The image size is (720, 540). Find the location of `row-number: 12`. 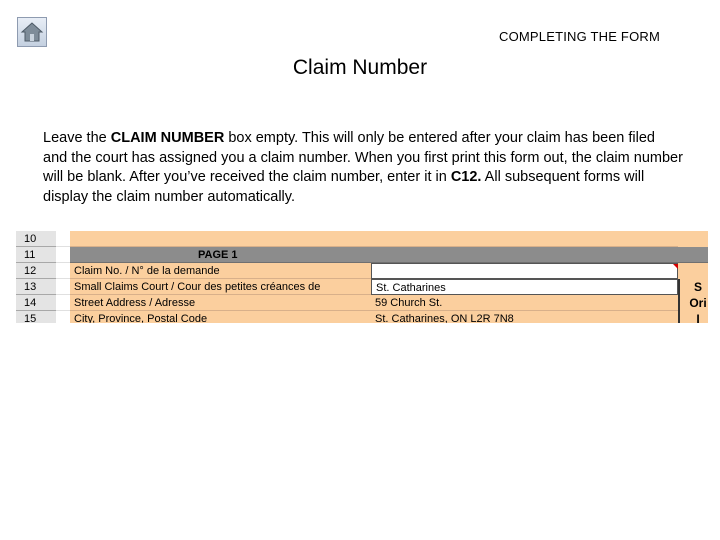

row-number: 12 is located at coordinates (36, 271).